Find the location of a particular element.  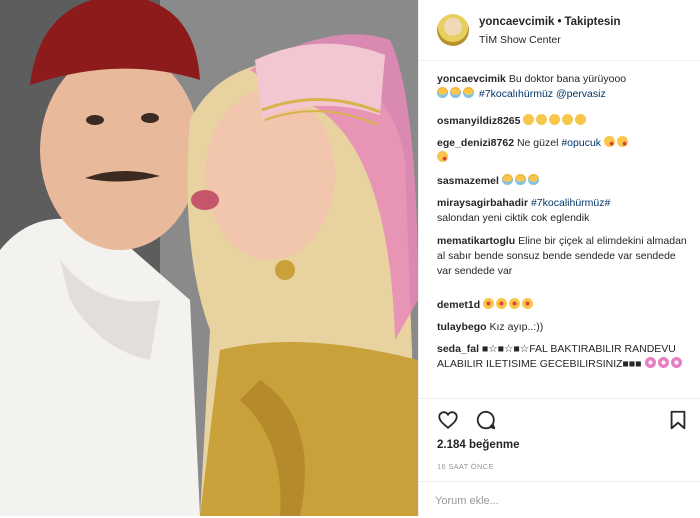

comment-username: demet1d is located at coordinates (458, 305).